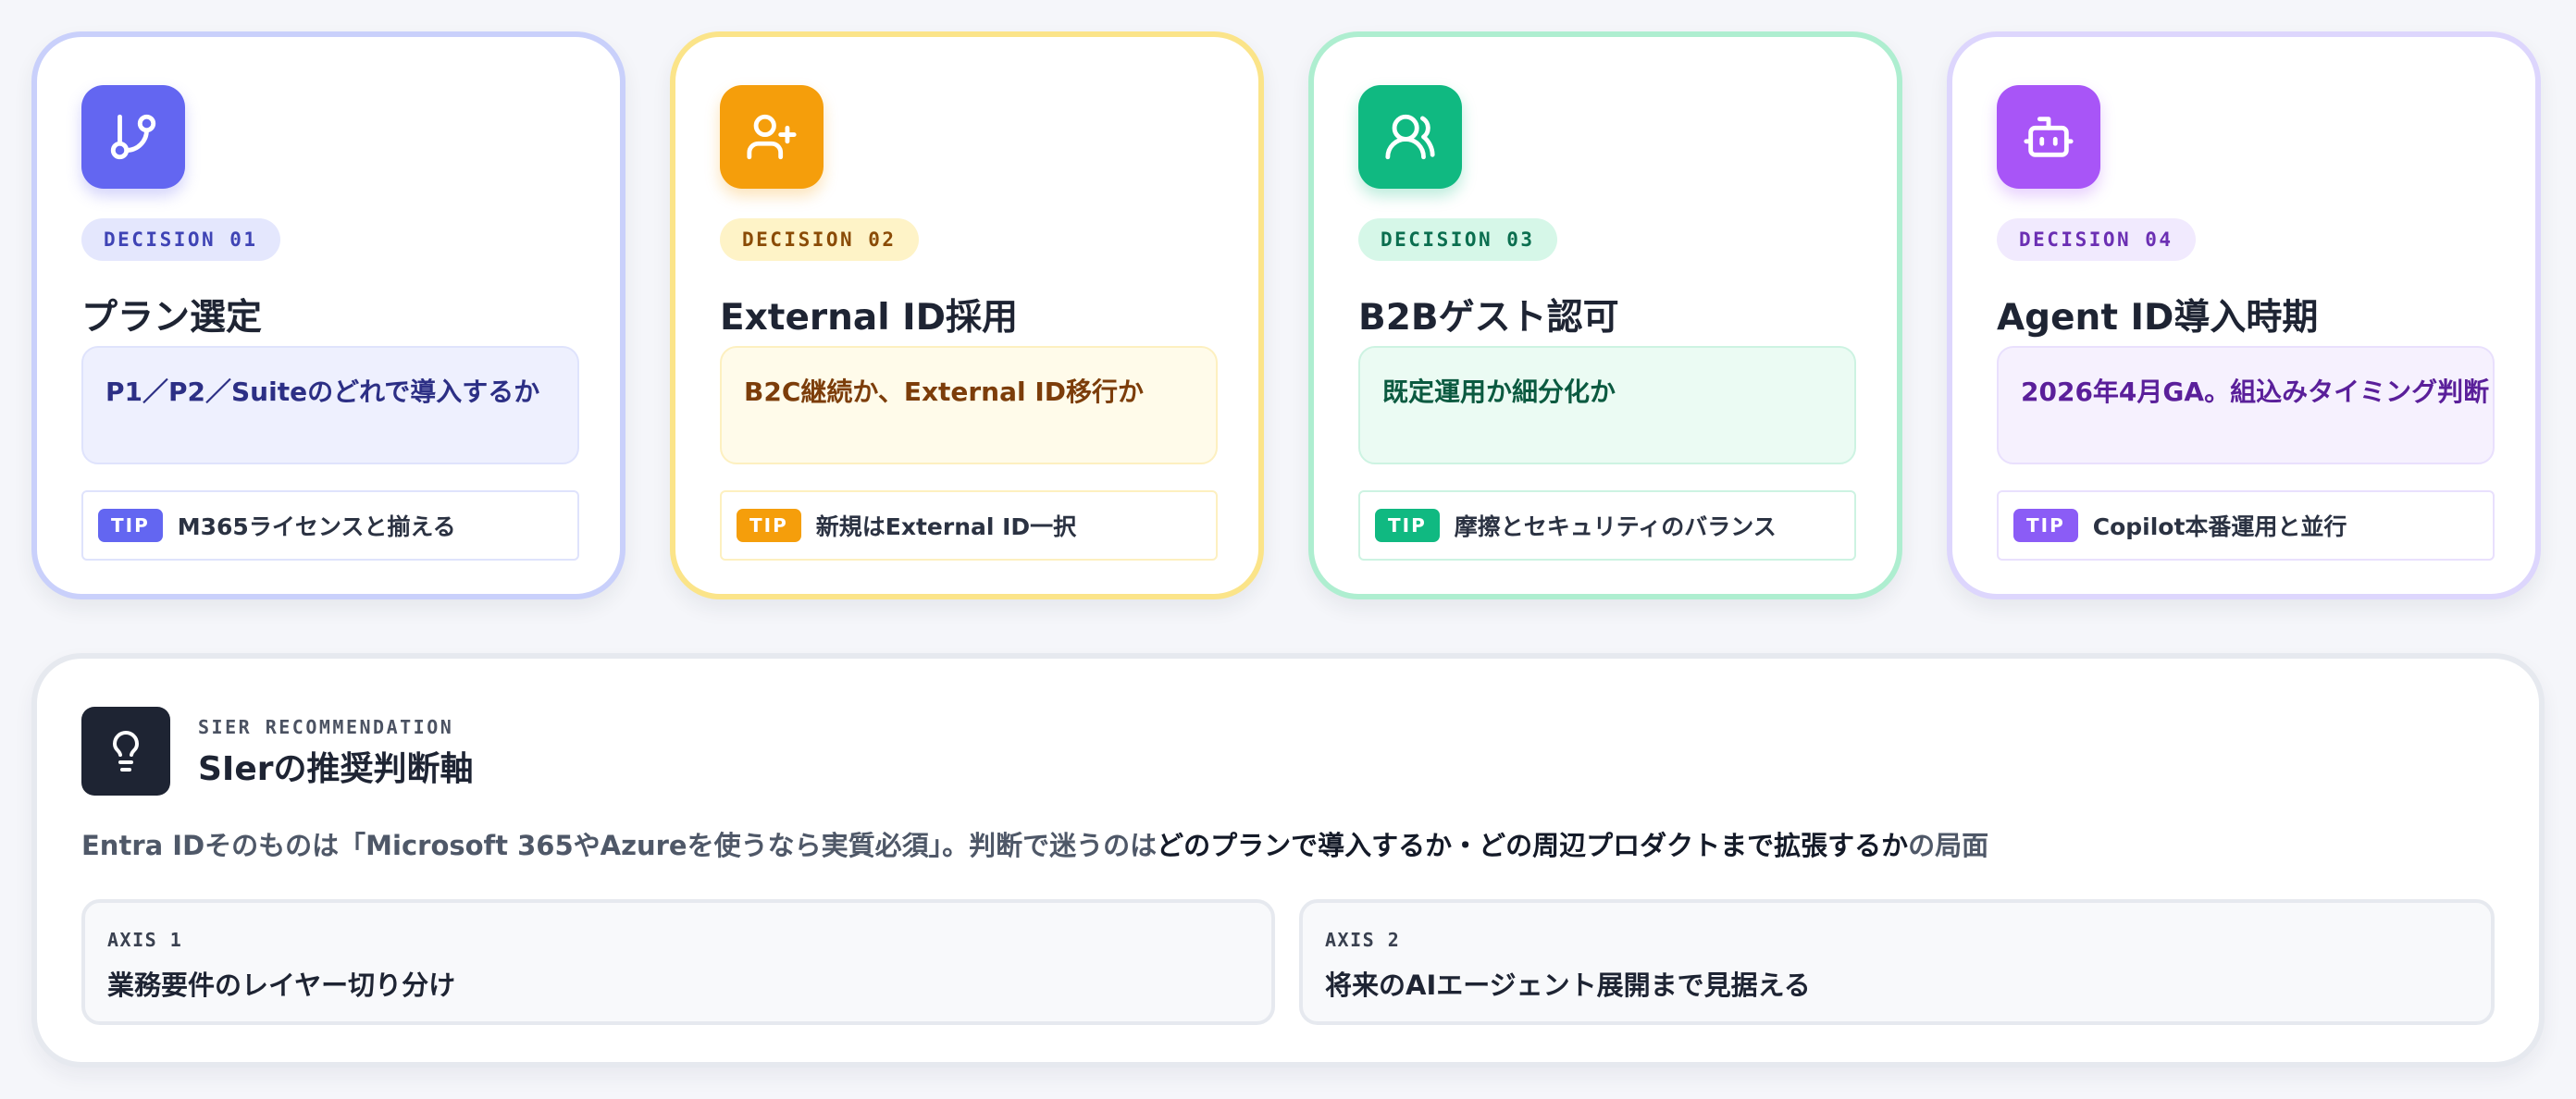  What do you see at coordinates (1616, 527) in the screenshot?
I see `tip-text: 摩擦とセキュリティのバランス` at bounding box center [1616, 527].